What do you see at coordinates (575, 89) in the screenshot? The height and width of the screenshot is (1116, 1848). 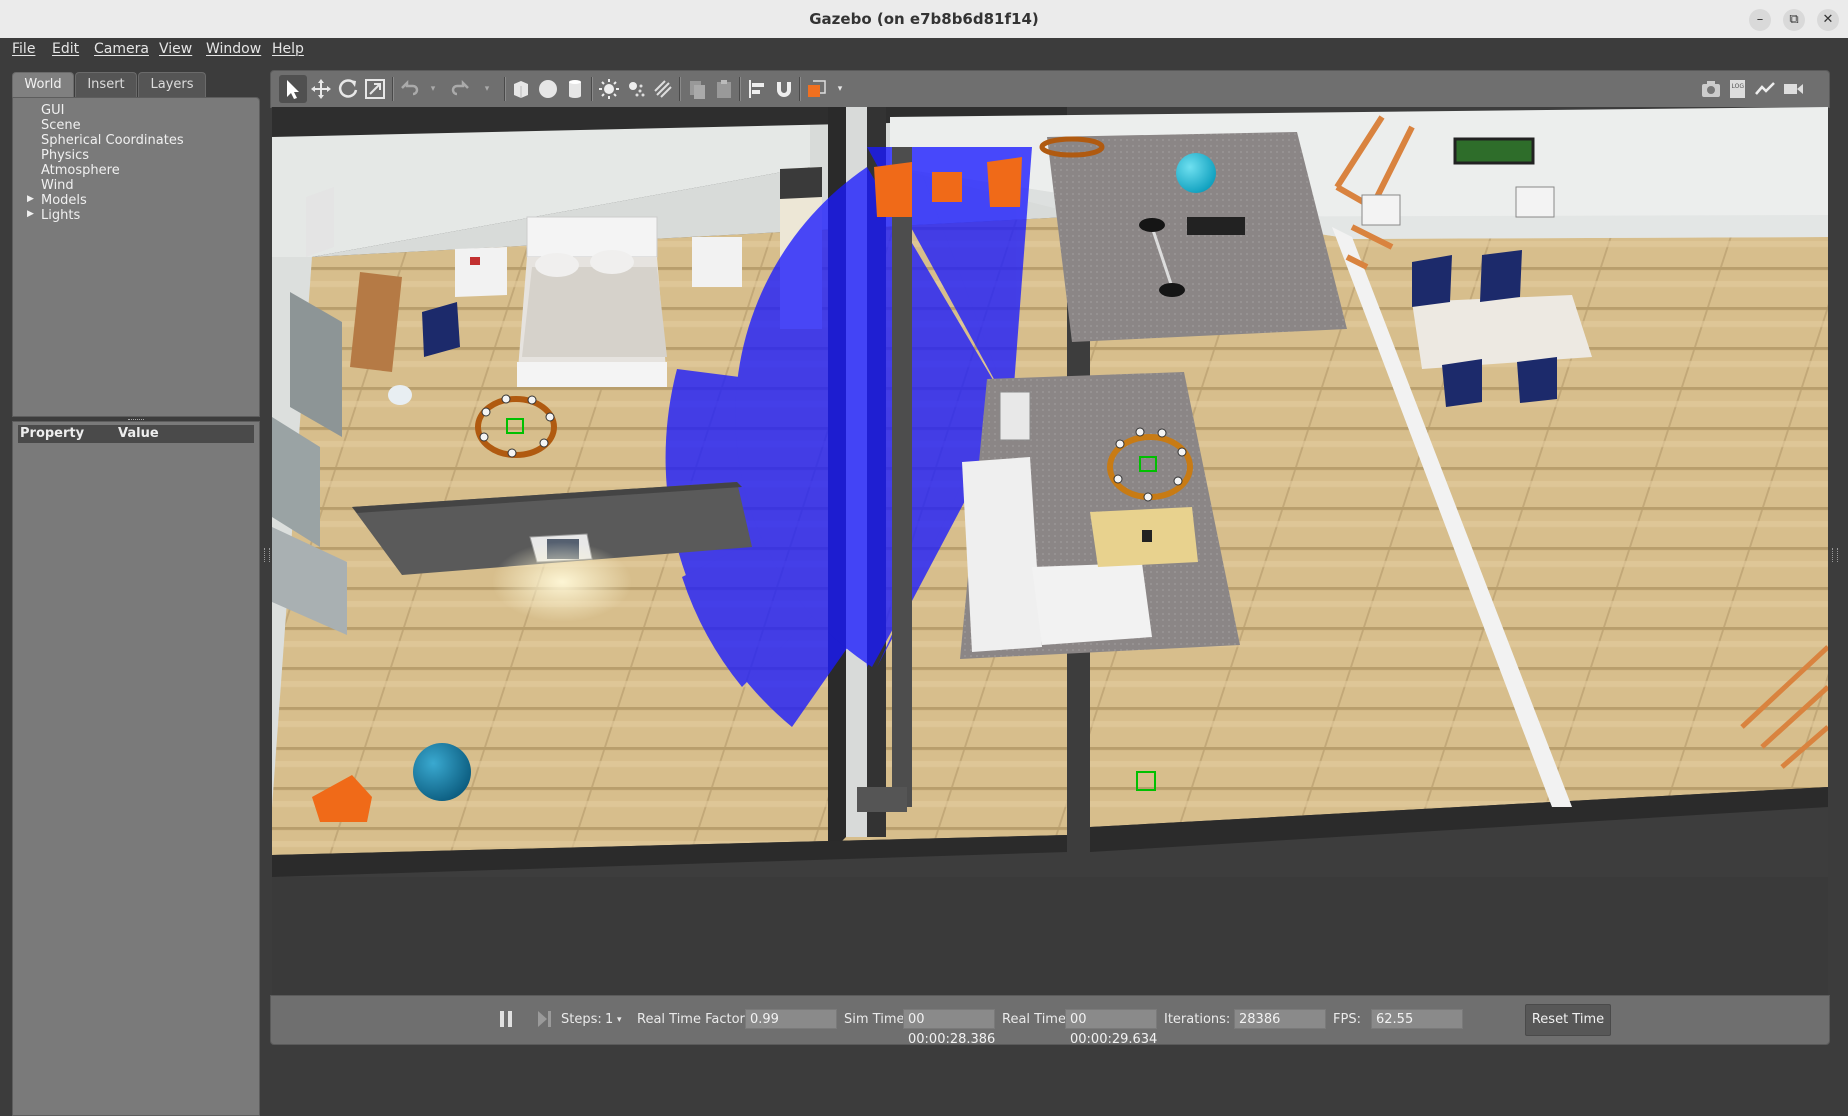 I see `cylinder-icon` at bounding box center [575, 89].